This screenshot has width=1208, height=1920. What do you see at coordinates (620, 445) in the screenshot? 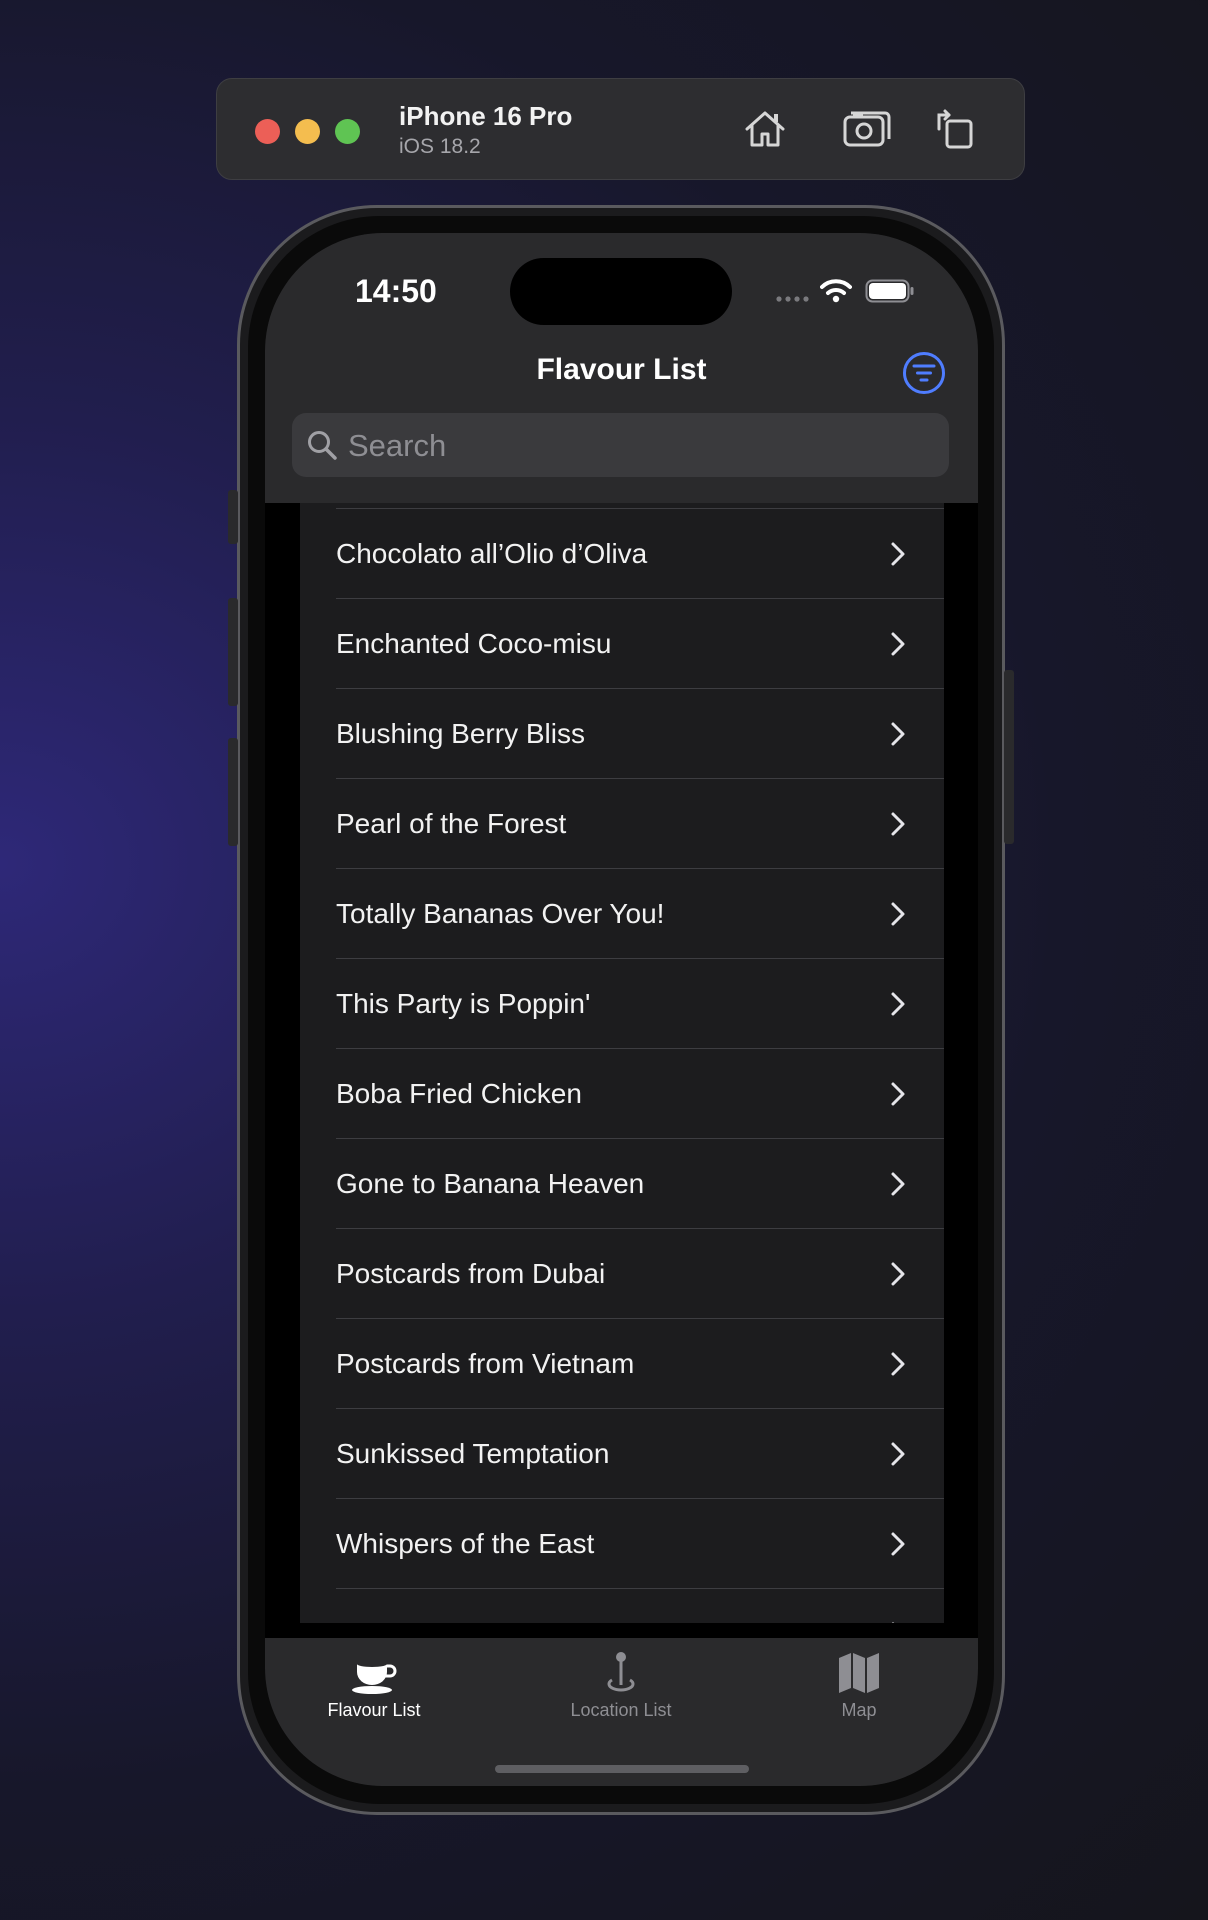
I see `search-input: Search` at bounding box center [620, 445].